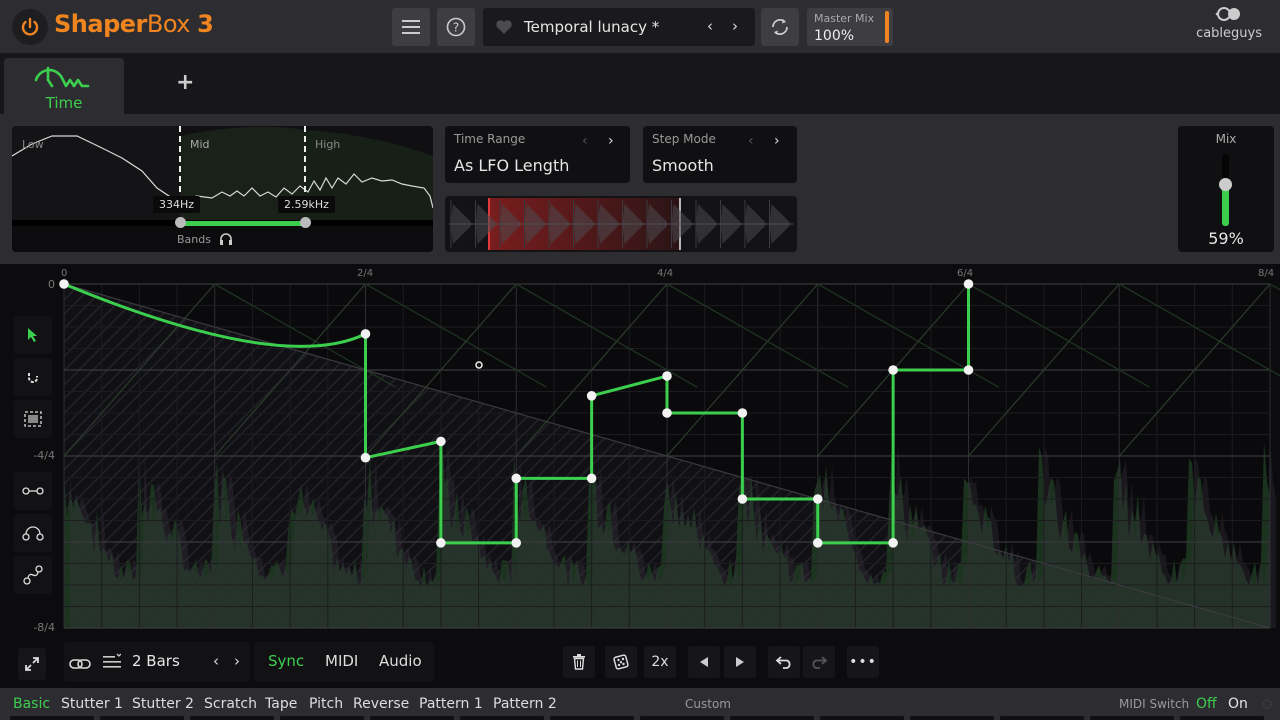  I want to click on help-button: ?, so click(456, 27).